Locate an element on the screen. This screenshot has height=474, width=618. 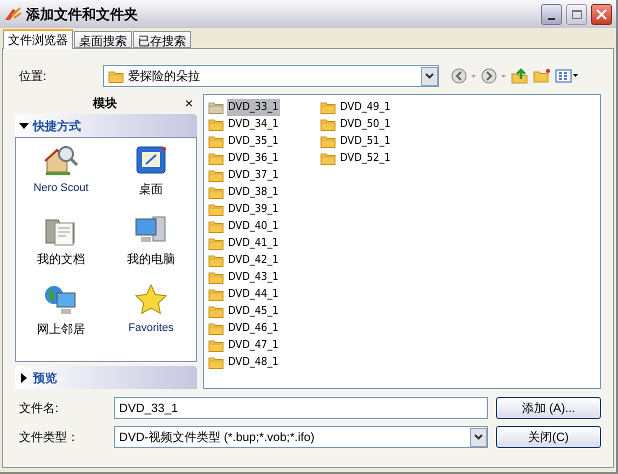
minimize-button is located at coordinates (551, 14).